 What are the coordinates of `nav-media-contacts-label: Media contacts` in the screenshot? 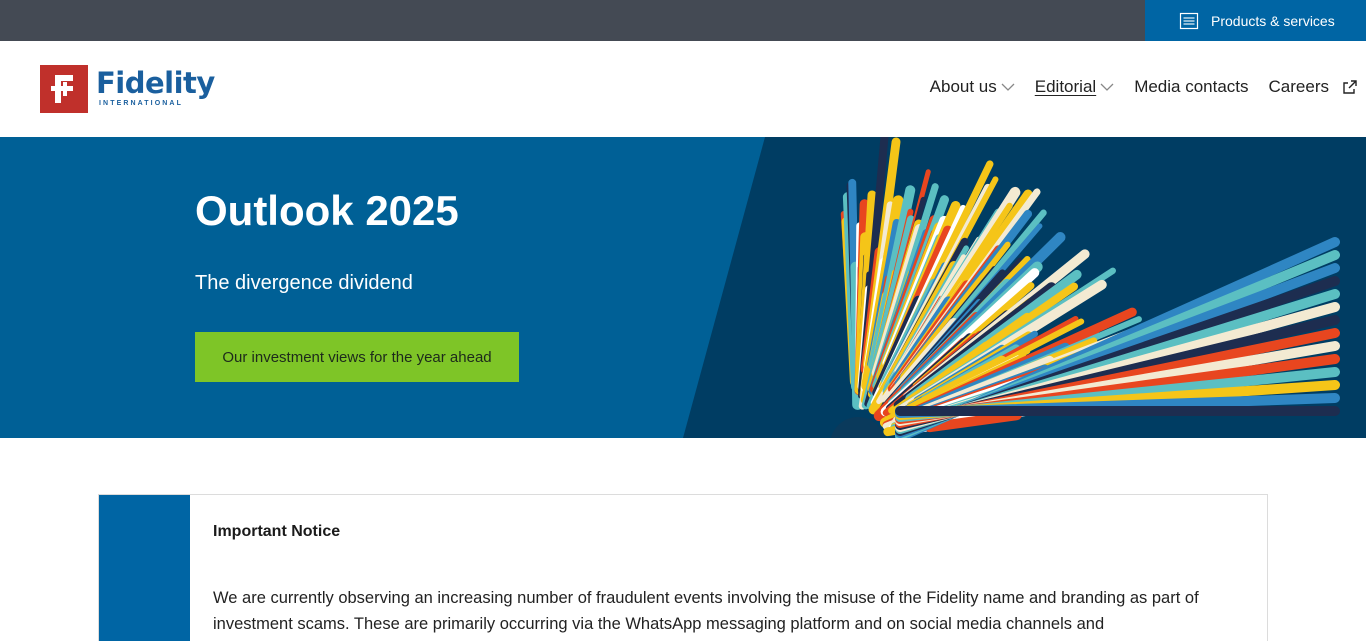 It's located at (1191, 86).